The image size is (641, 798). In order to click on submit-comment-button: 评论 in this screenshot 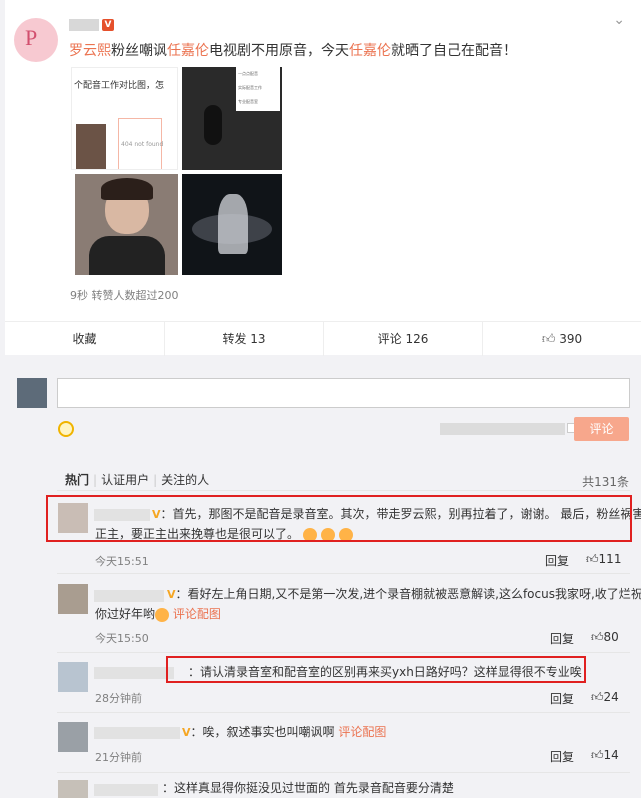, I will do `click(601, 429)`.